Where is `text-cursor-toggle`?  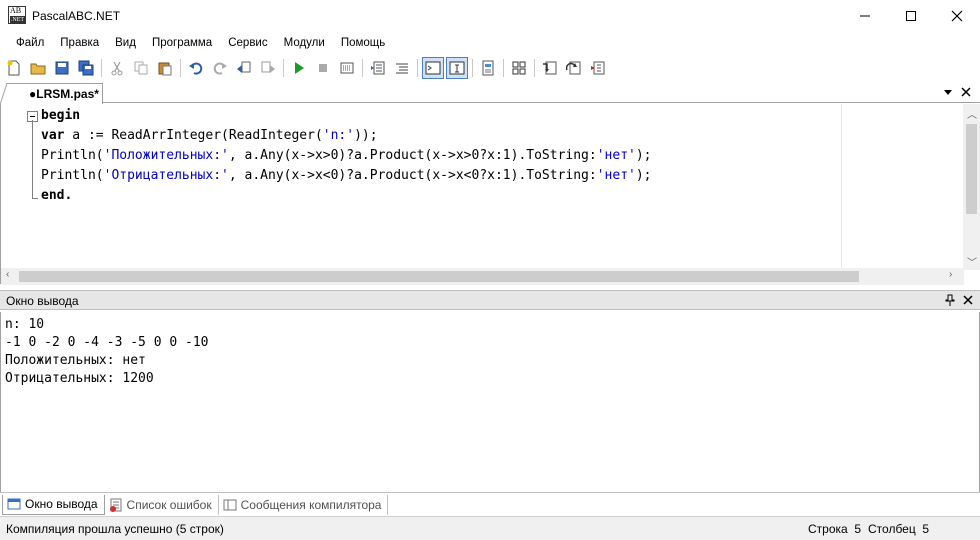 text-cursor-toggle is located at coordinates (457, 68).